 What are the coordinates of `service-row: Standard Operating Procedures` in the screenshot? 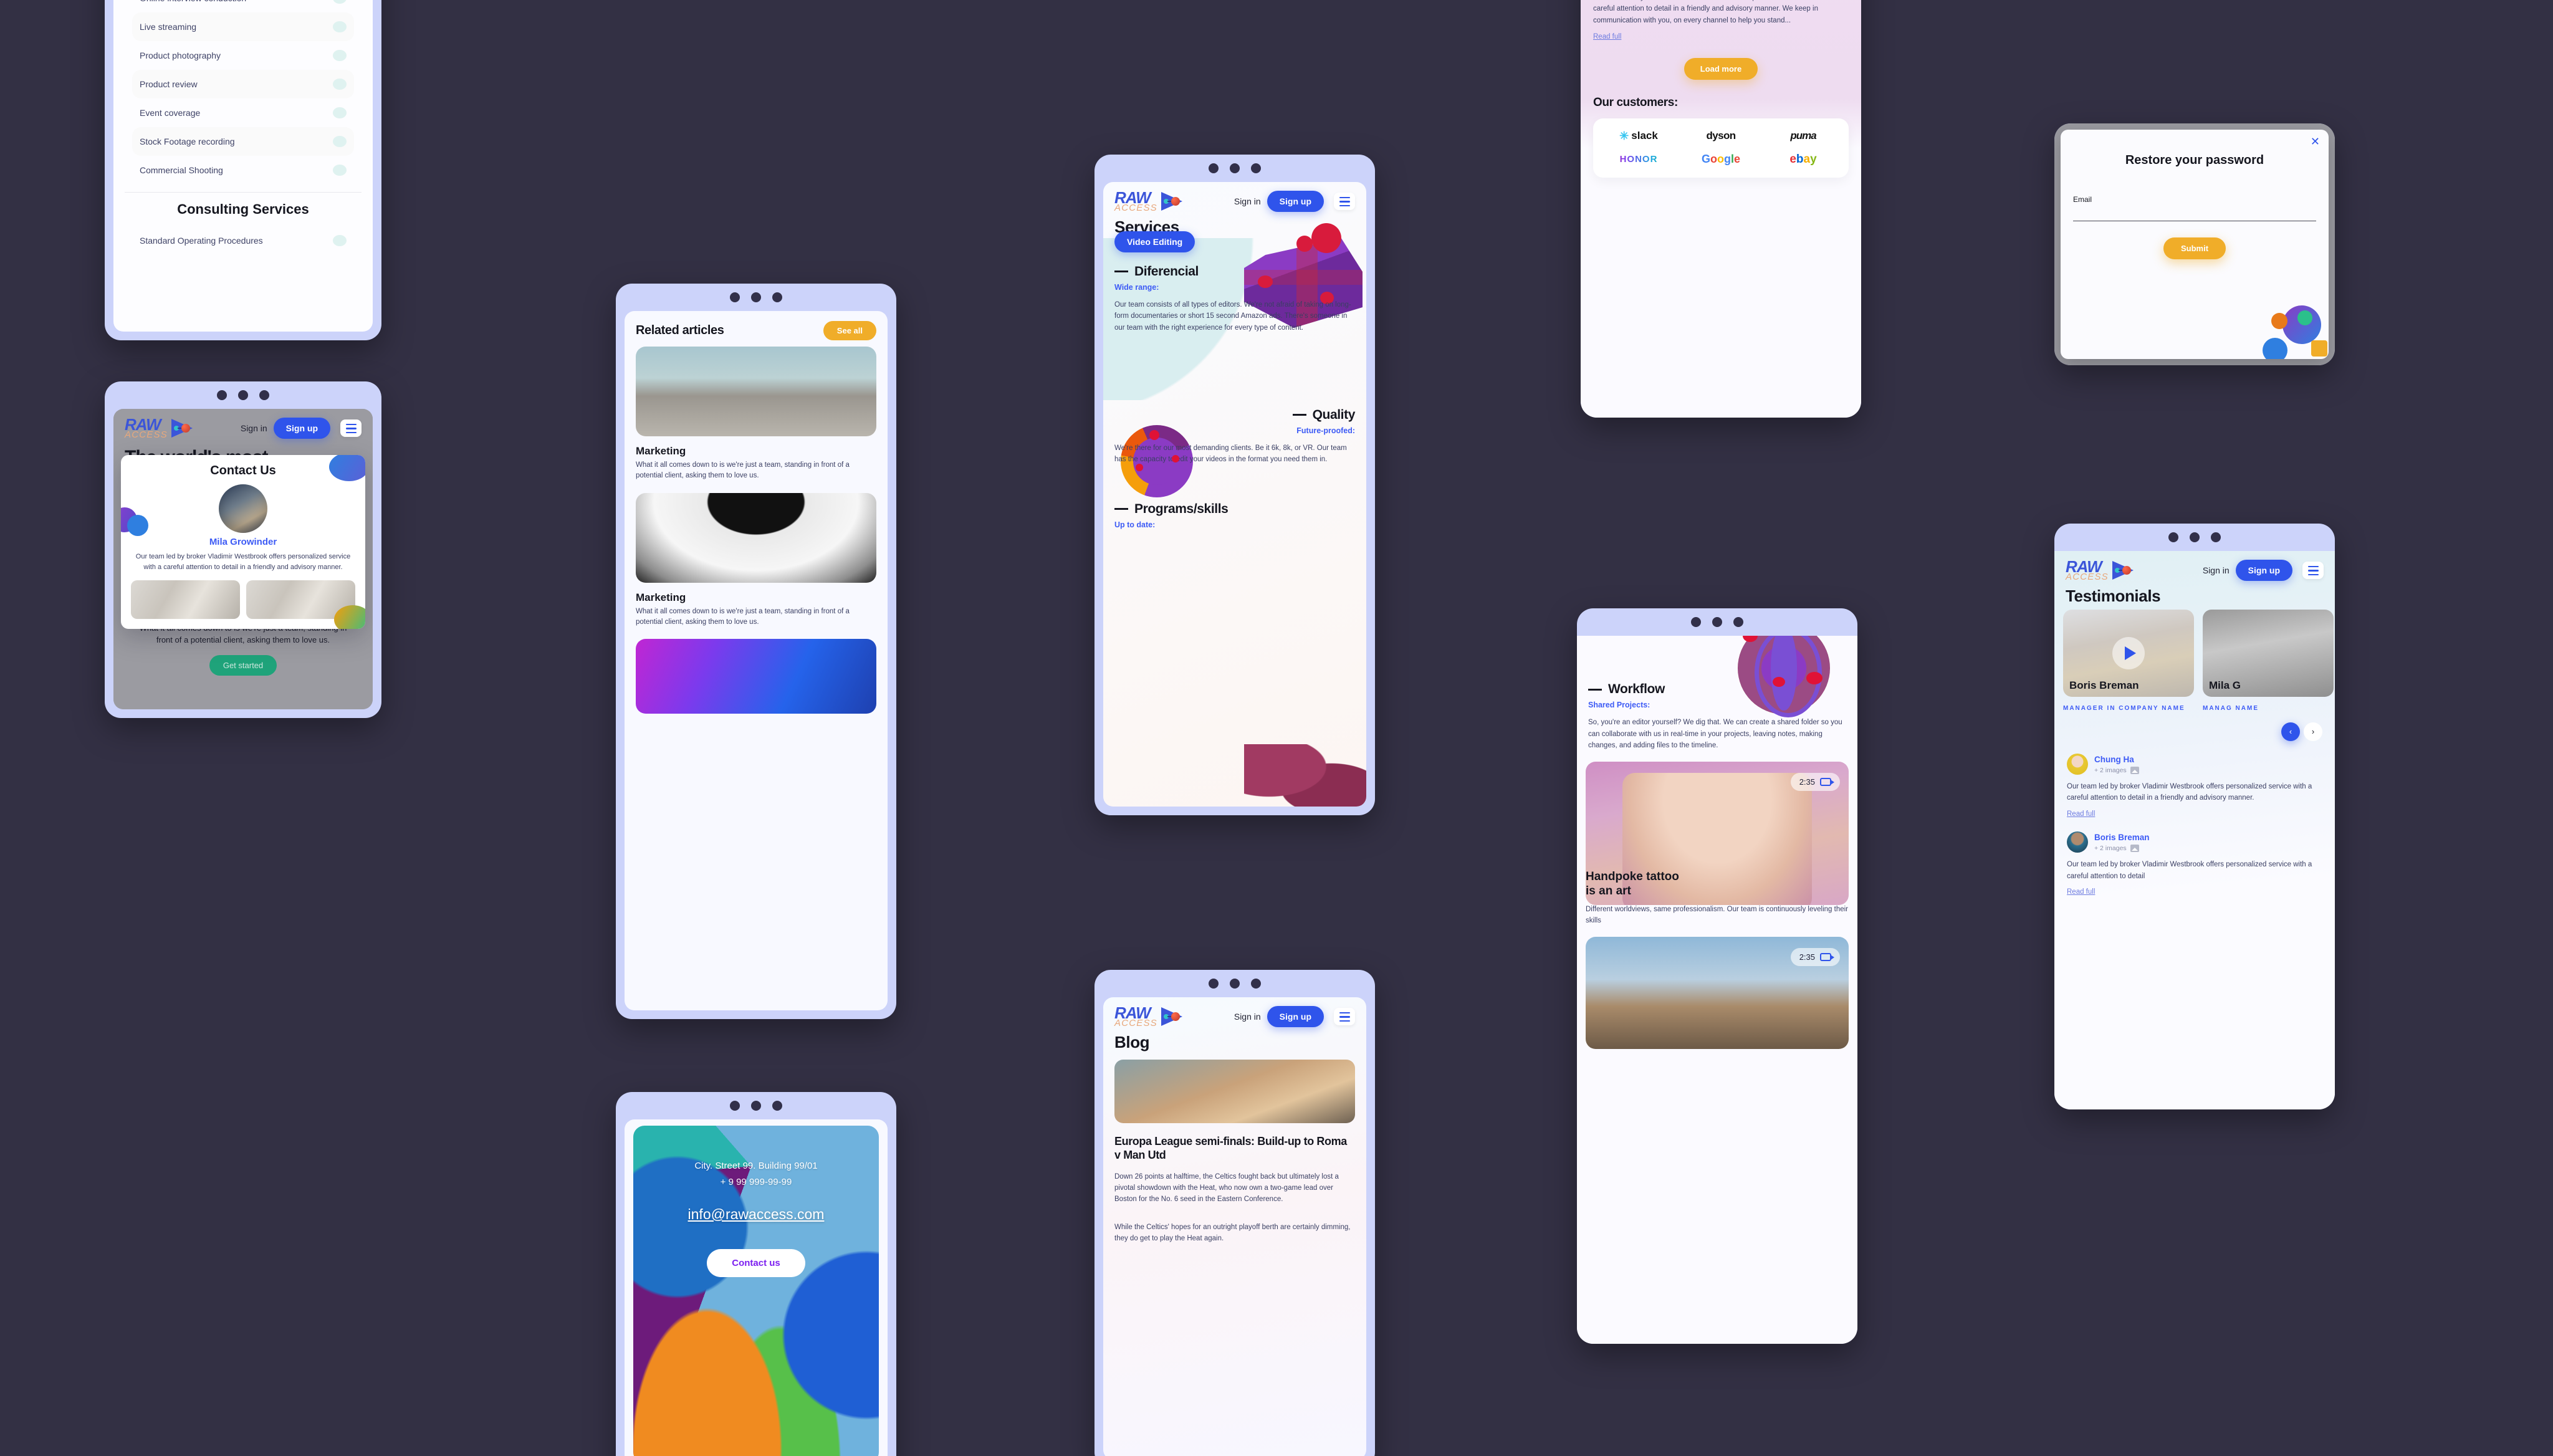 It's located at (243, 241).